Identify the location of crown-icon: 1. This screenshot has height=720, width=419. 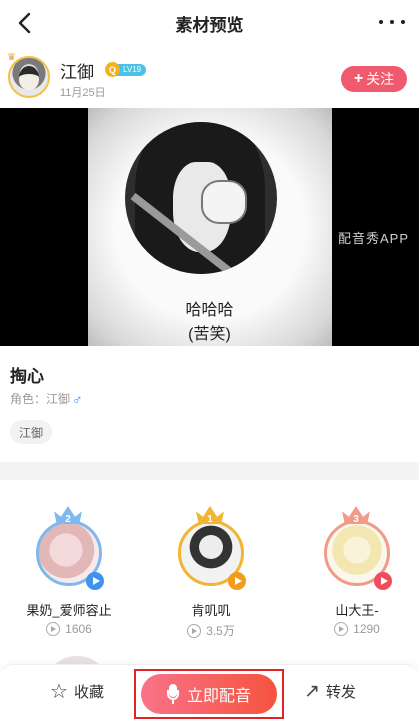
(210, 516).